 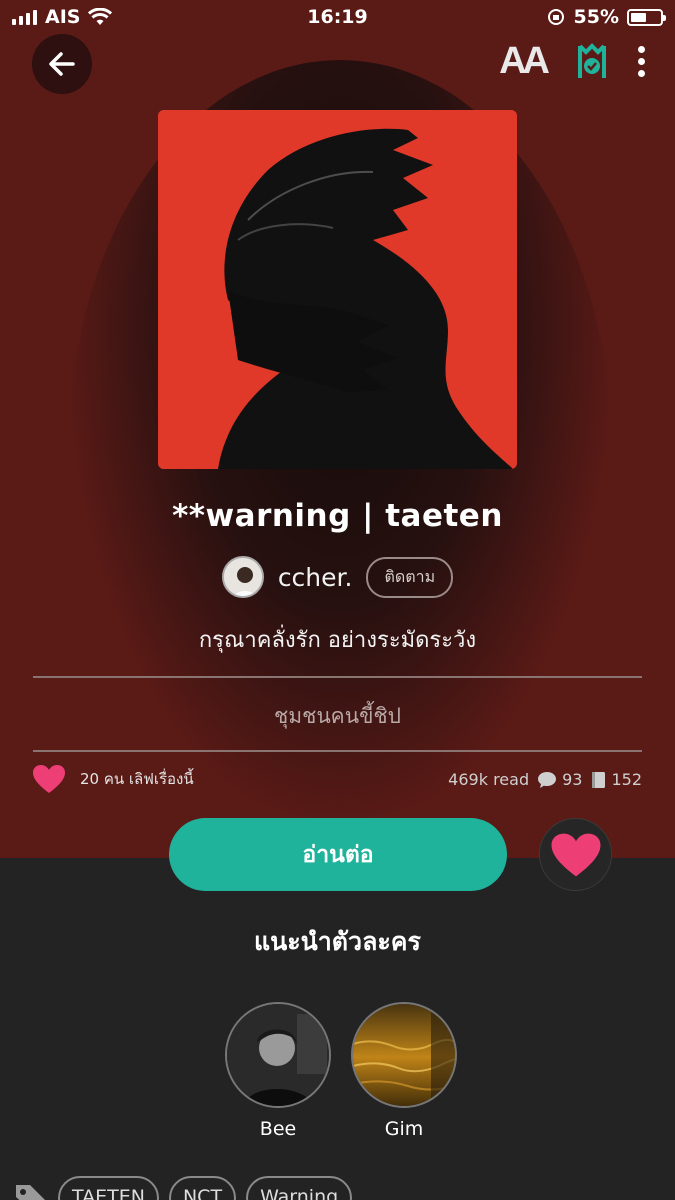 What do you see at coordinates (547, 779) in the screenshot?
I see `comment-icon` at bounding box center [547, 779].